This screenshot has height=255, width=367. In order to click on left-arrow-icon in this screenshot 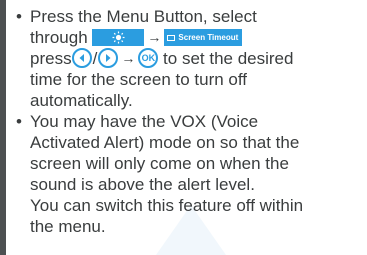, I will do `click(81, 57)`.